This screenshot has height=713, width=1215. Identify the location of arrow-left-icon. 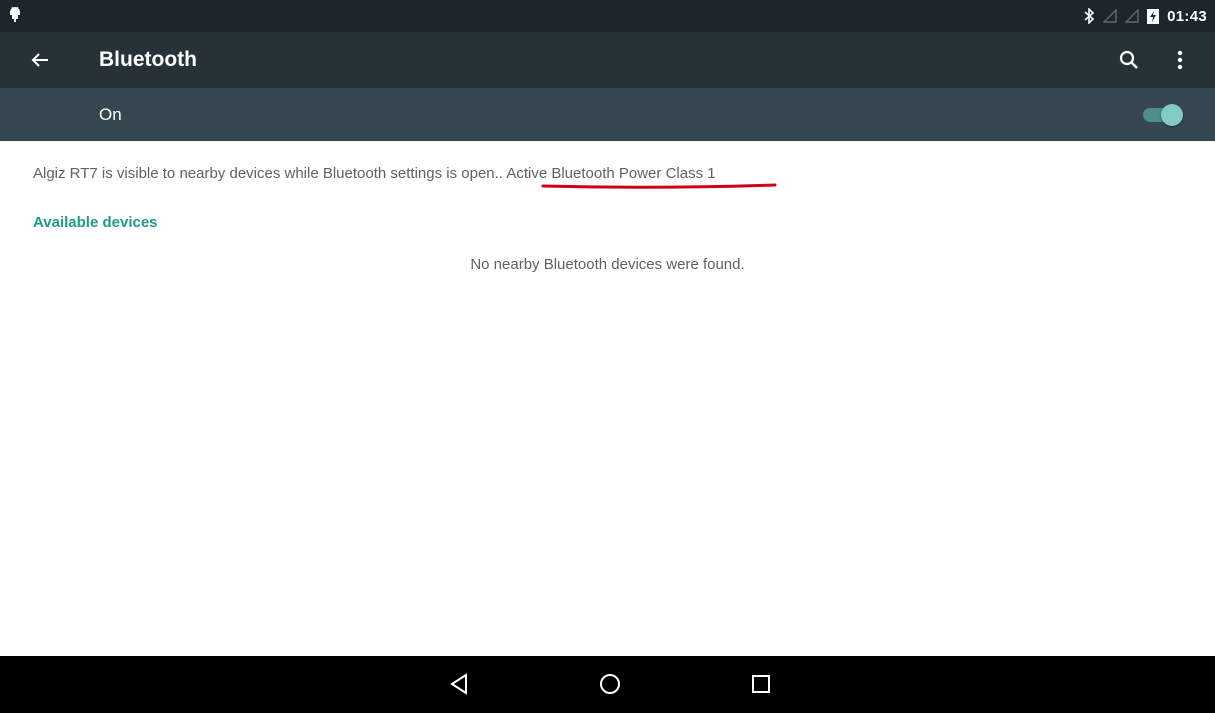
(40, 60).